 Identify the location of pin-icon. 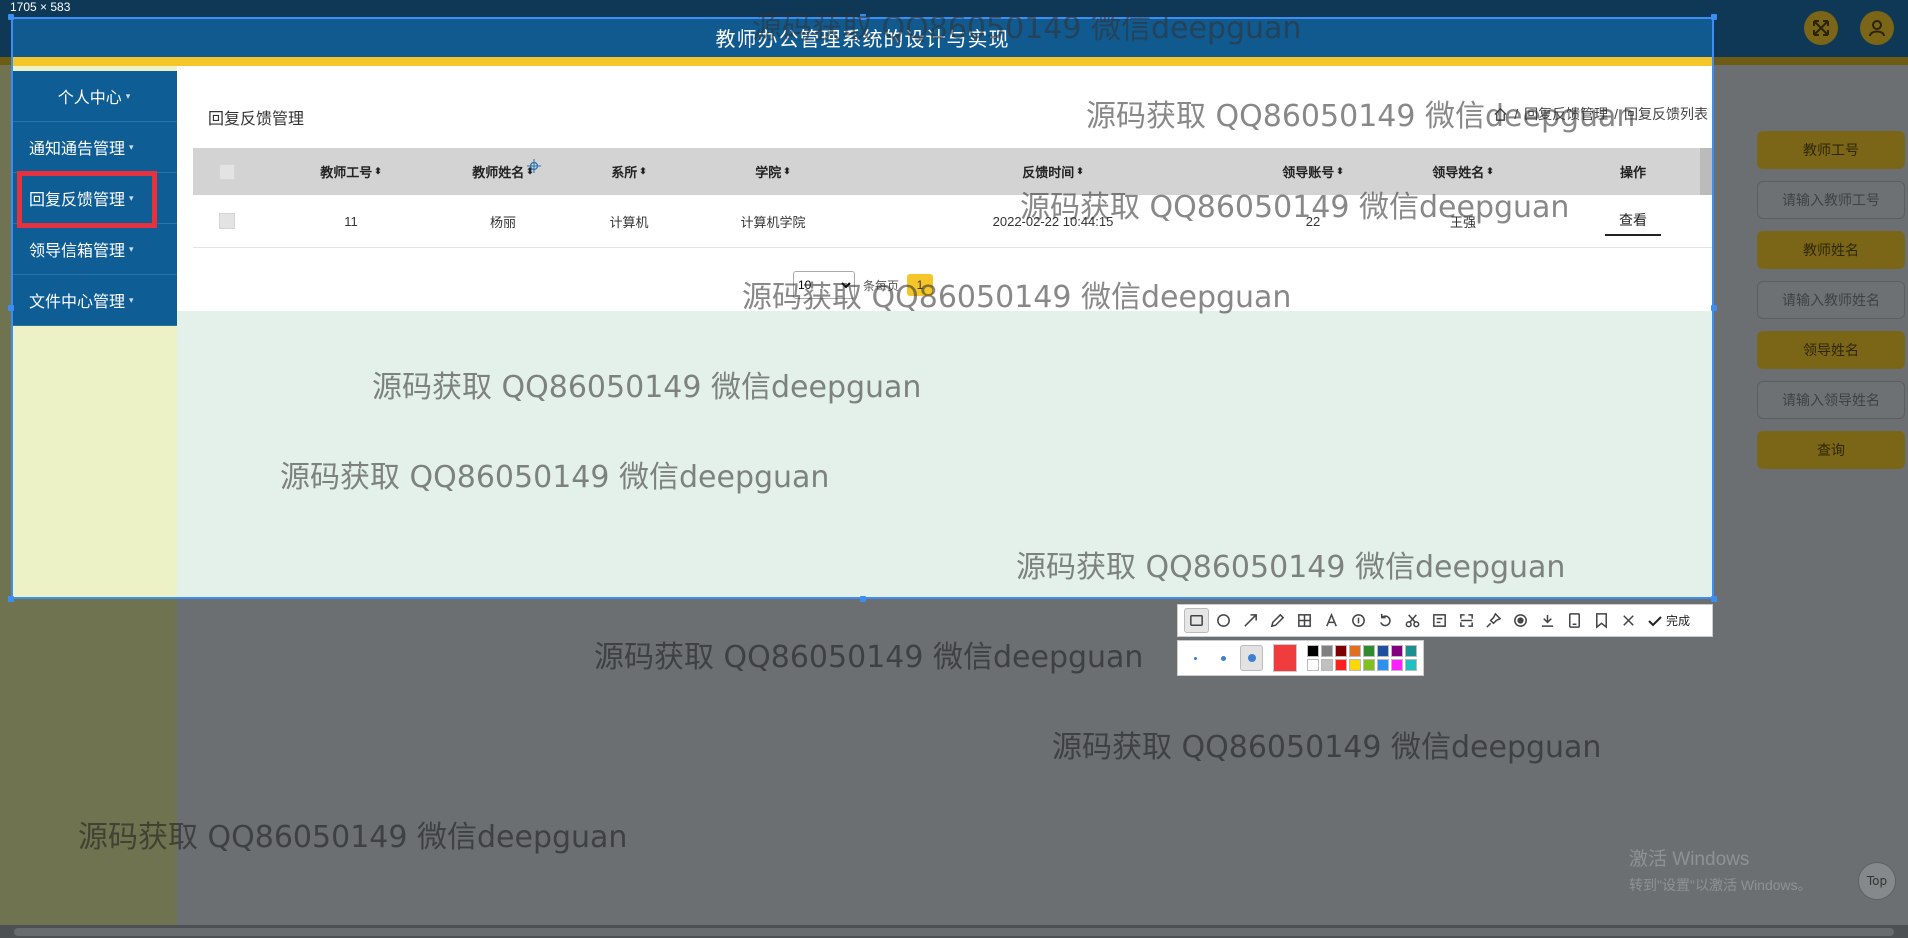
(1493, 620).